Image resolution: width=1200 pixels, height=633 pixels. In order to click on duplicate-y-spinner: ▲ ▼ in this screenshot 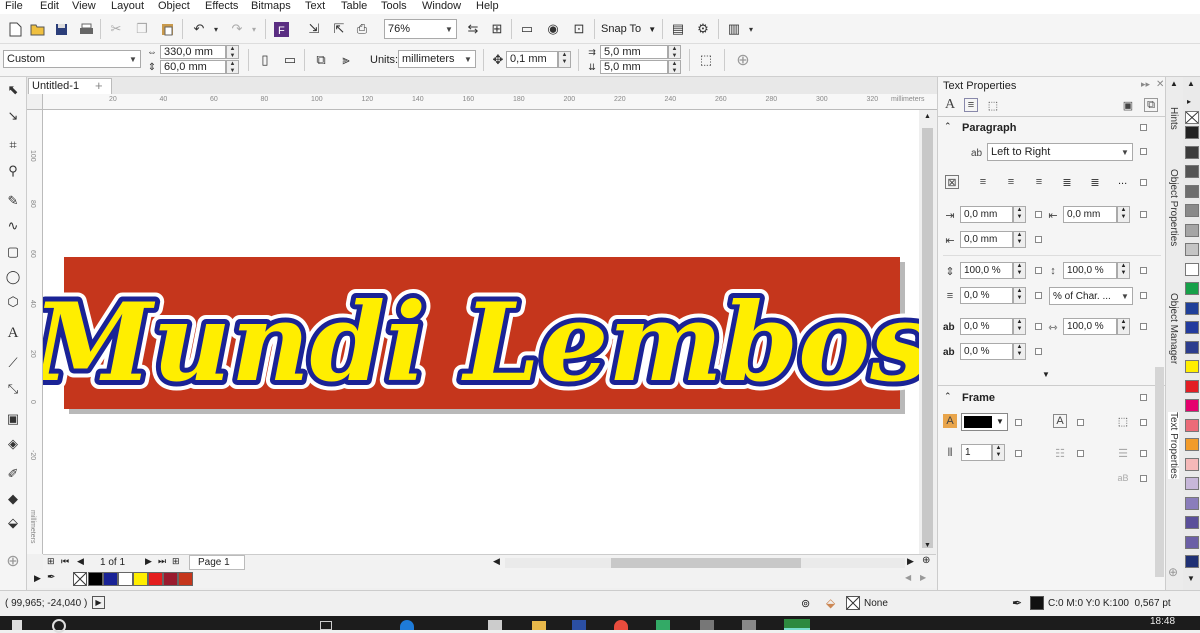, I will do `click(674, 67)`.